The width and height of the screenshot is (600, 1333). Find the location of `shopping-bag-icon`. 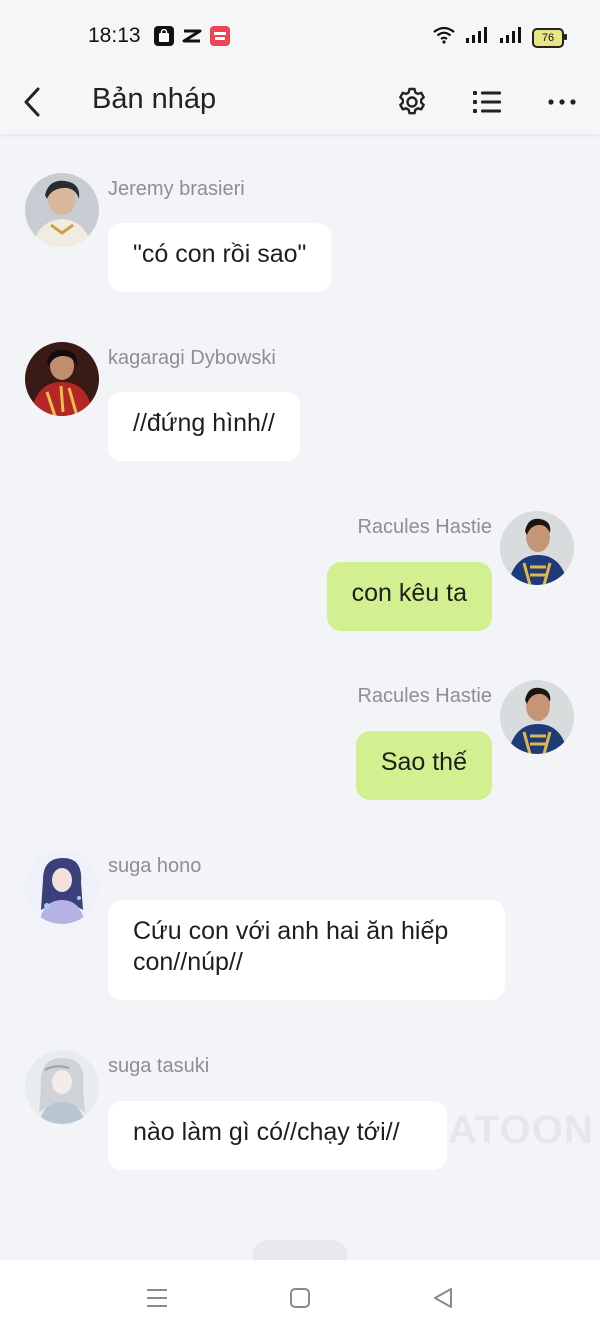

shopping-bag-icon is located at coordinates (164, 36).